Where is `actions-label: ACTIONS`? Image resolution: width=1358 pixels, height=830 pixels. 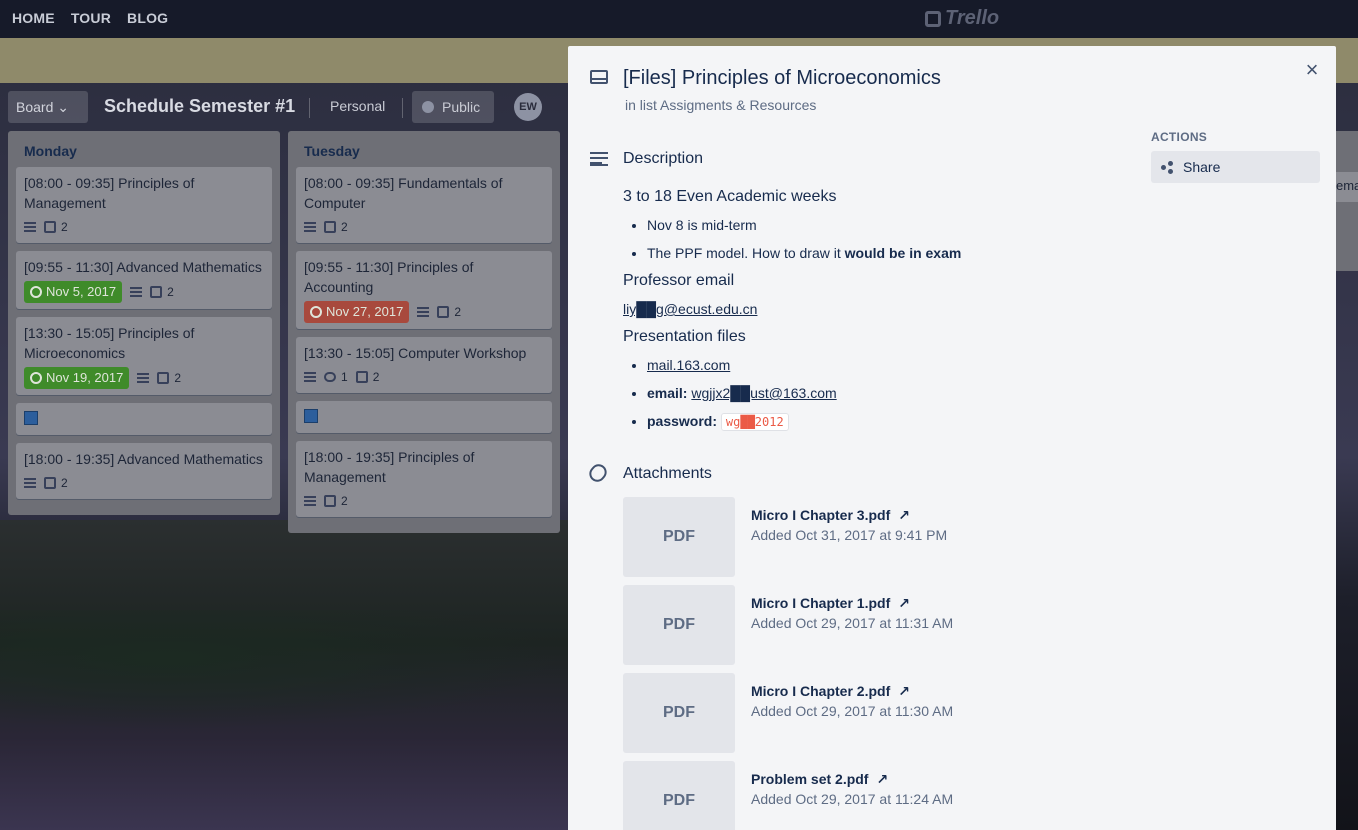 actions-label: ACTIONS is located at coordinates (1179, 137).